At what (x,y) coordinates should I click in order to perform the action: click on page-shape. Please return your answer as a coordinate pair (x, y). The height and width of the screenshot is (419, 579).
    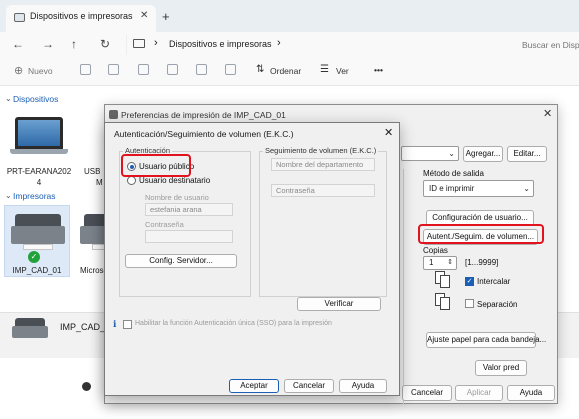
    Looking at the image, I should click on (445, 281).